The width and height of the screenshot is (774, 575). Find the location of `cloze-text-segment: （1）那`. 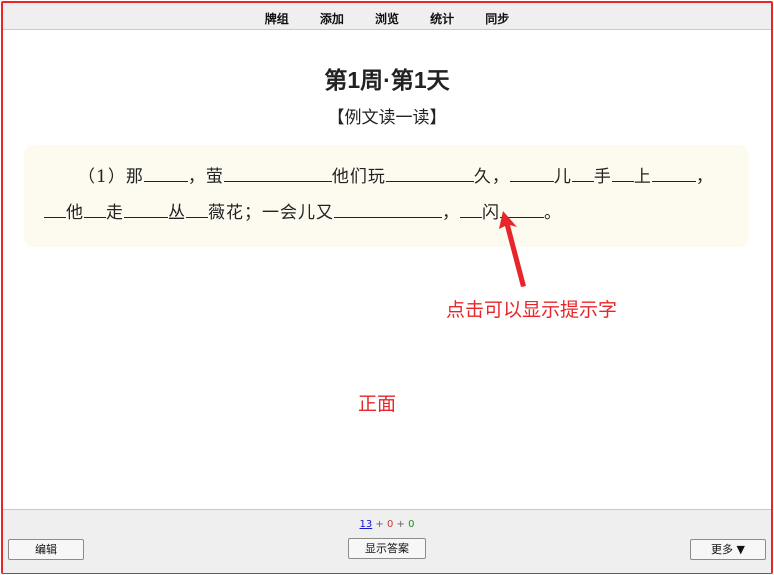

cloze-text-segment: （1）那 is located at coordinates (111, 177).